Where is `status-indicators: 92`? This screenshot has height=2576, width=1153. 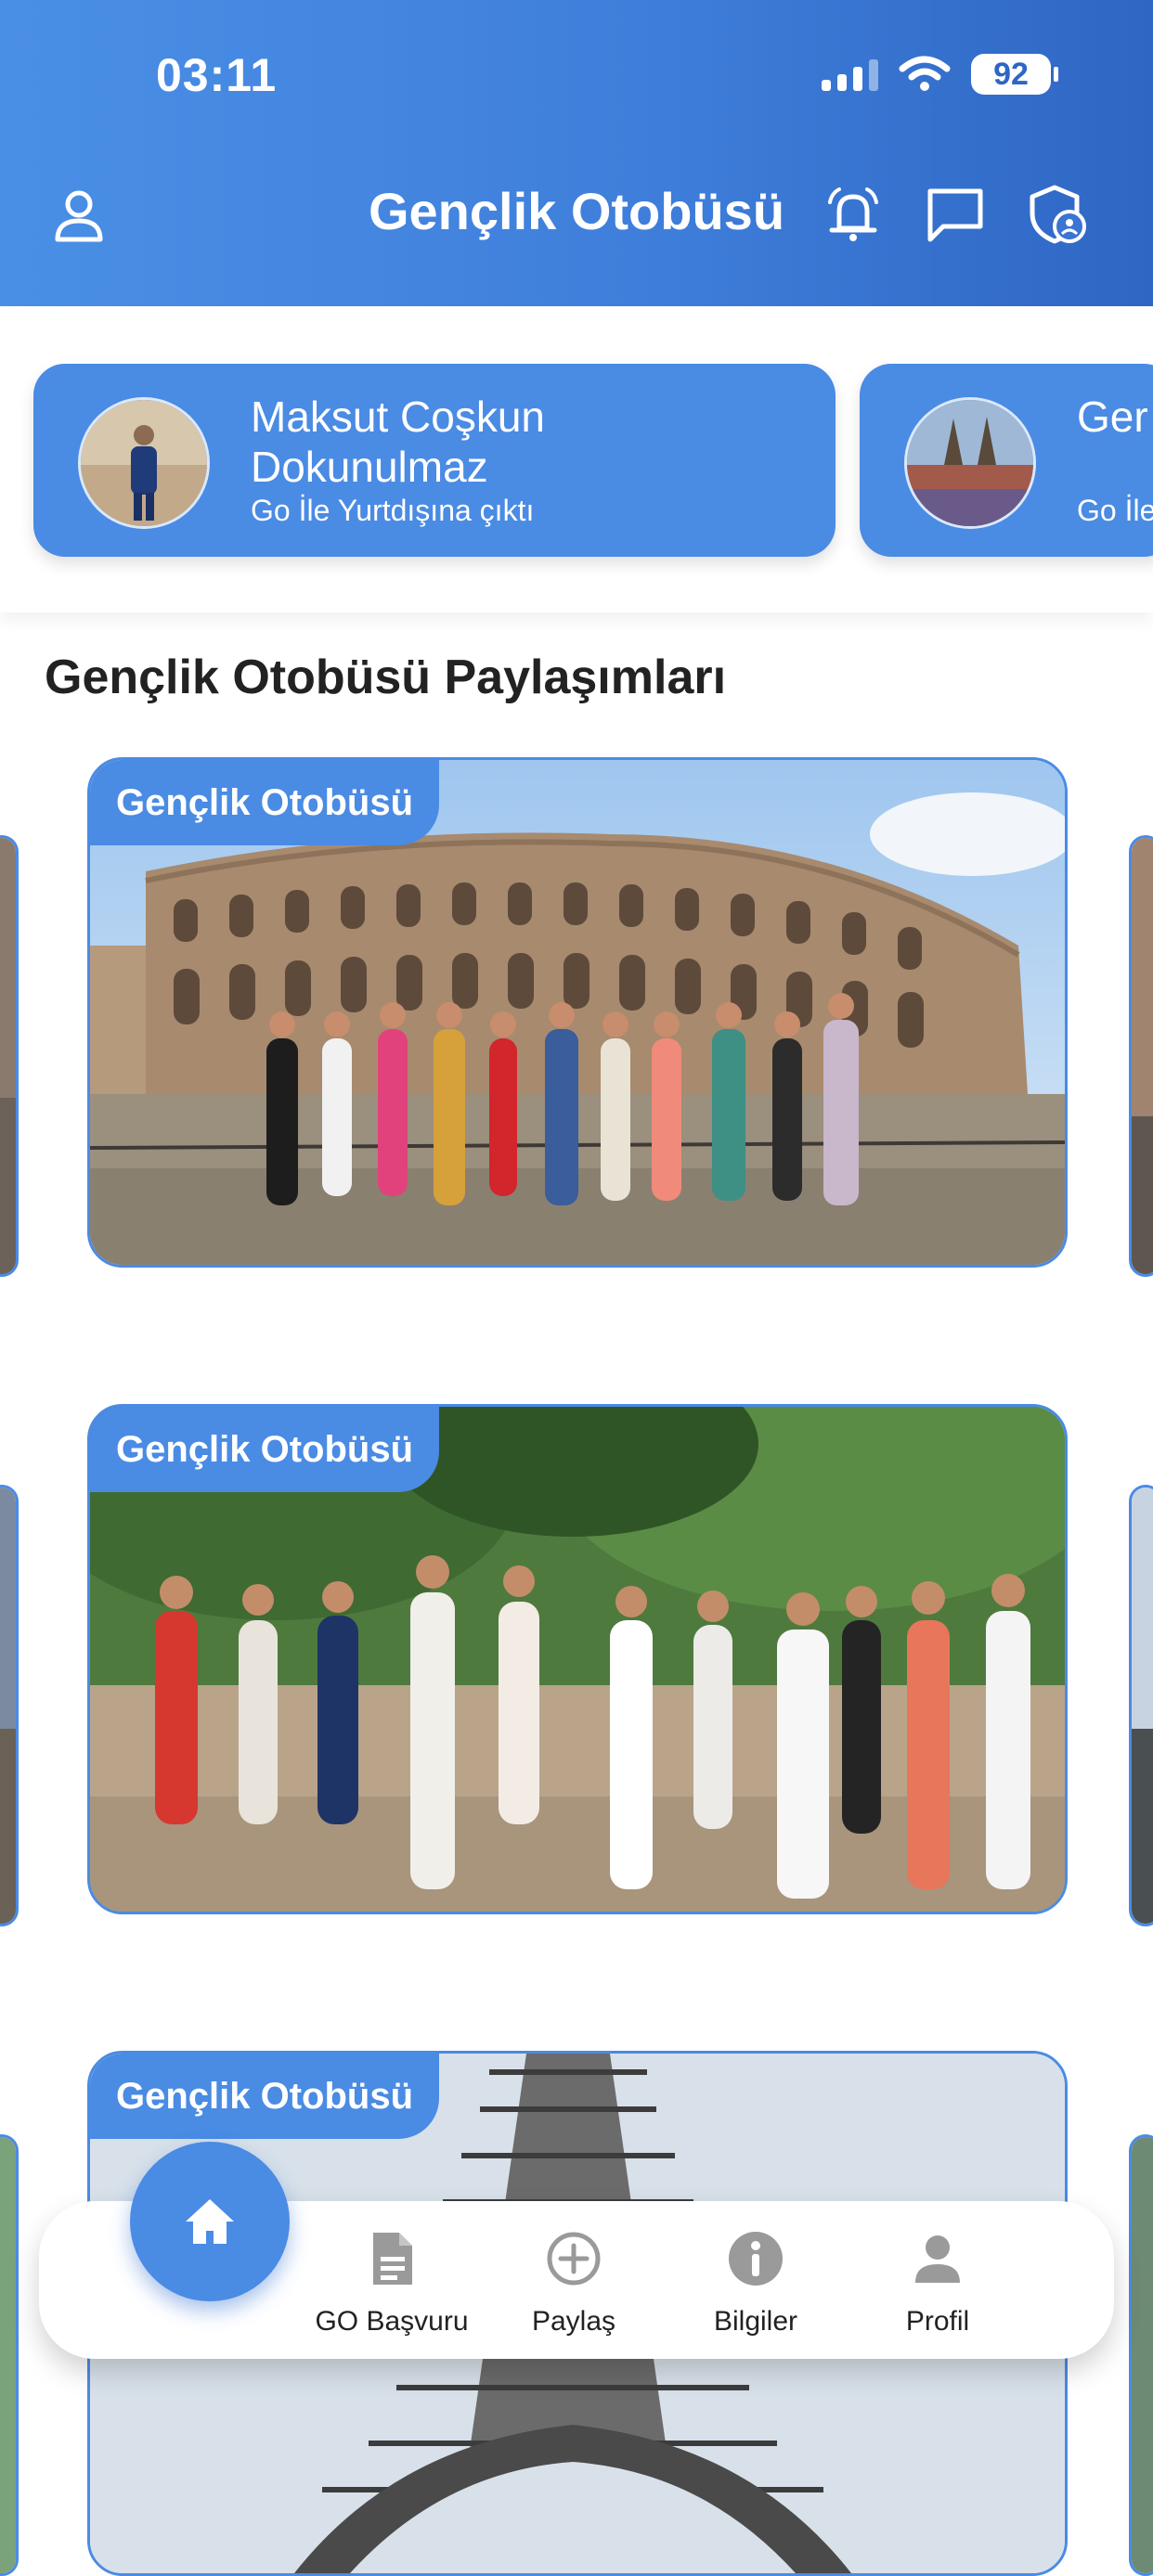 status-indicators: 92 is located at coordinates (940, 74).